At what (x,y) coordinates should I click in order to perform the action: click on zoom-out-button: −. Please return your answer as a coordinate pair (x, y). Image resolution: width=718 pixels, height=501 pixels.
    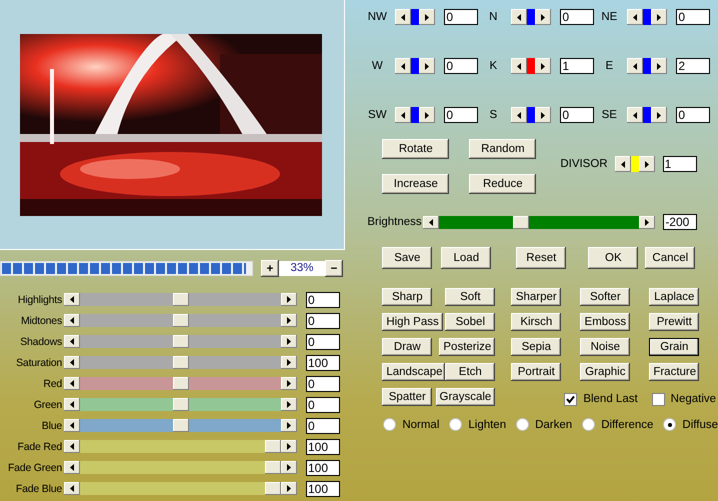
    Looking at the image, I should click on (334, 268).